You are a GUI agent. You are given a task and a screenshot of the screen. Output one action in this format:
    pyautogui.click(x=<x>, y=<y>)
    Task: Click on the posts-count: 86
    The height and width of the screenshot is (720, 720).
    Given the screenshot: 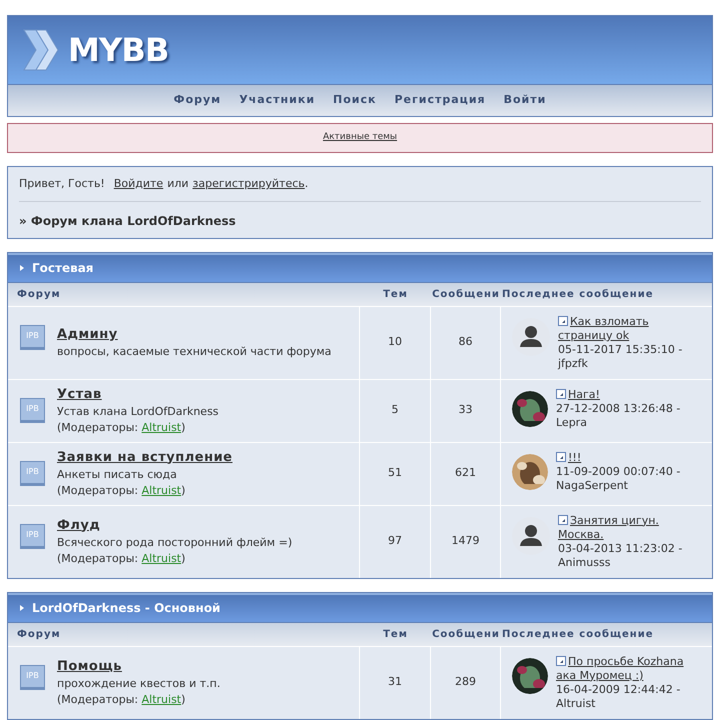 What is the action you would take?
    pyautogui.click(x=465, y=342)
    